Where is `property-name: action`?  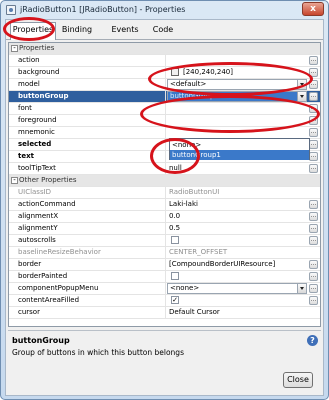 property-name: action is located at coordinates (29, 60).